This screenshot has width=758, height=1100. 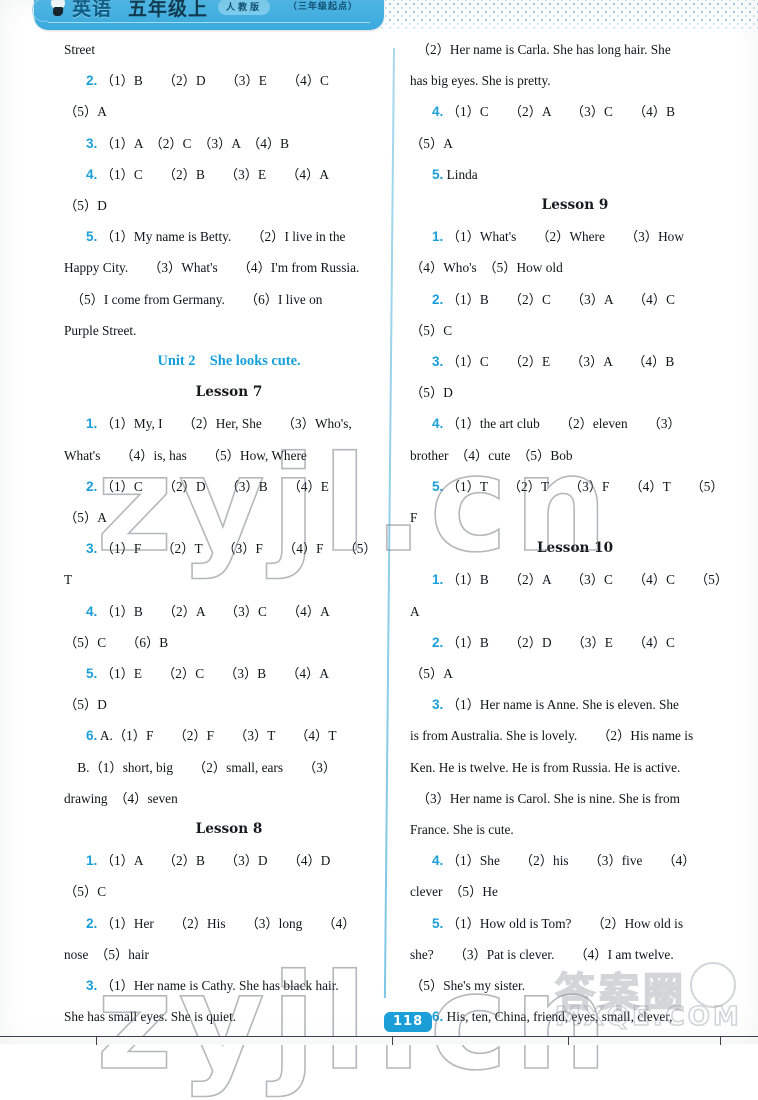 What do you see at coordinates (58, 9) in the screenshot?
I see `lightbulb-icon` at bounding box center [58, 9].